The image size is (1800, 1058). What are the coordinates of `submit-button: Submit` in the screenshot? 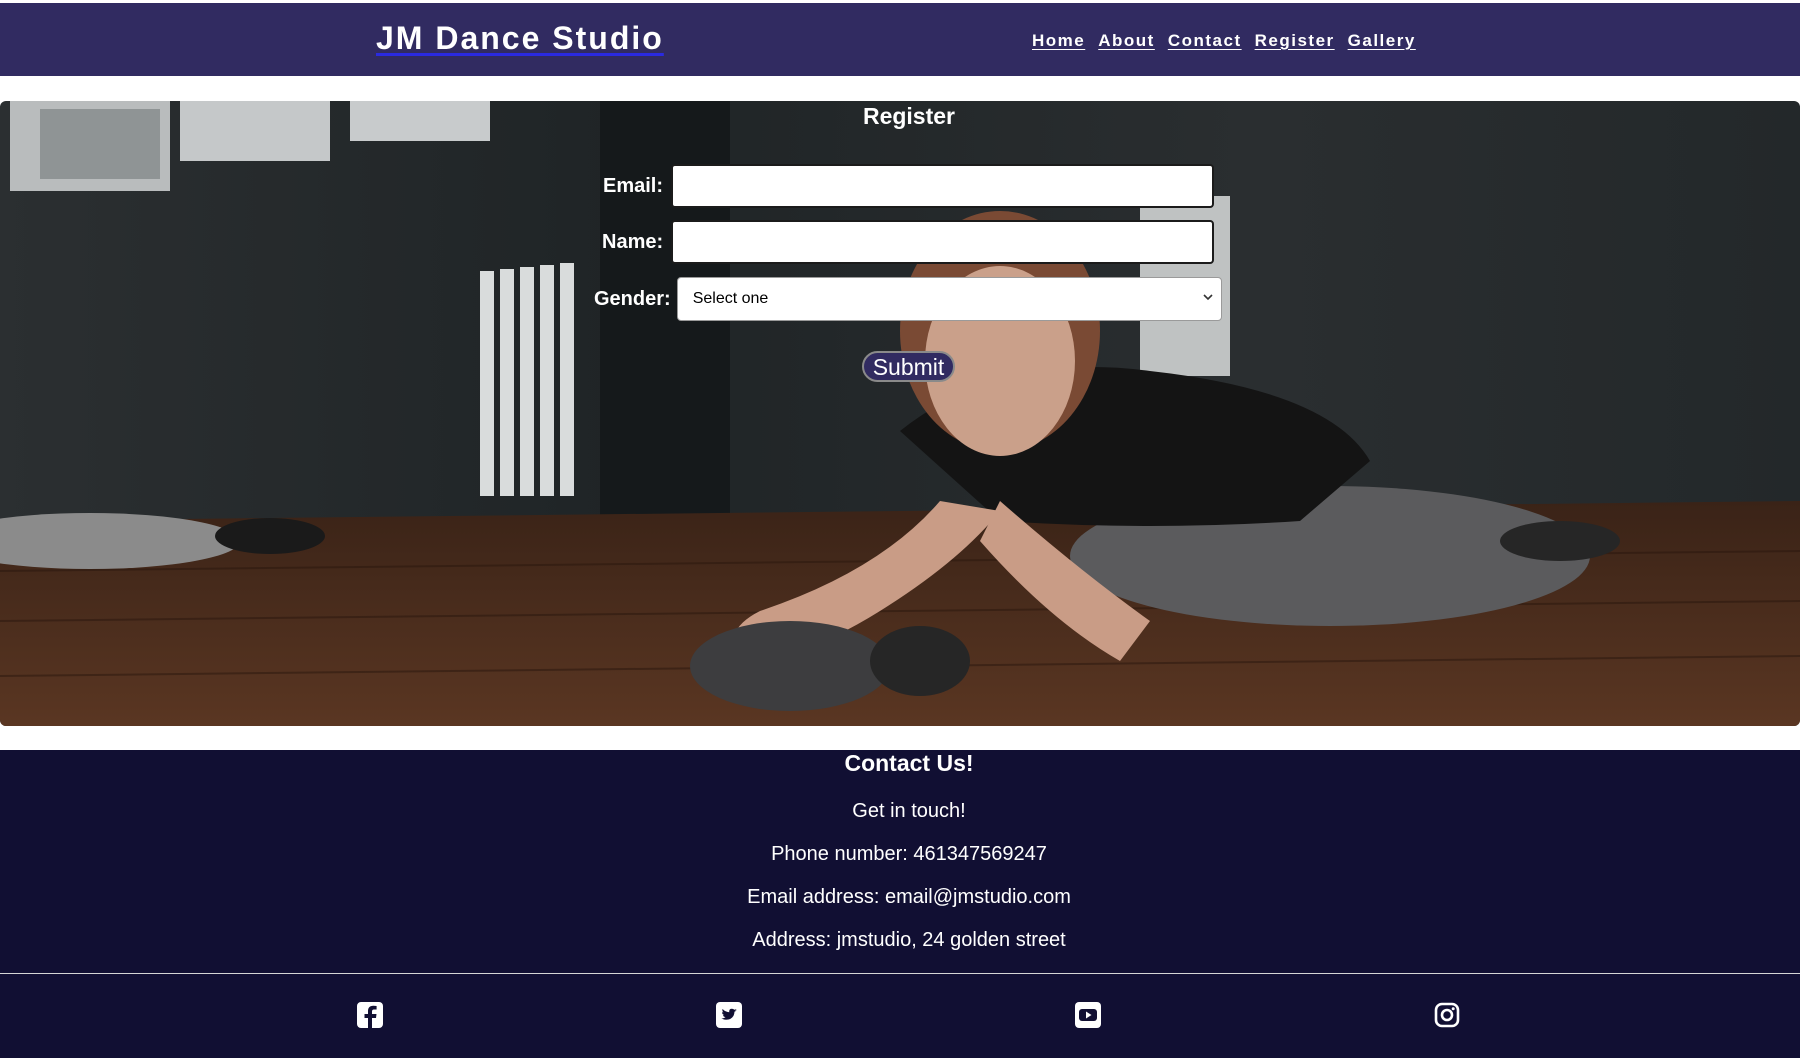 It's located at (908, 366).